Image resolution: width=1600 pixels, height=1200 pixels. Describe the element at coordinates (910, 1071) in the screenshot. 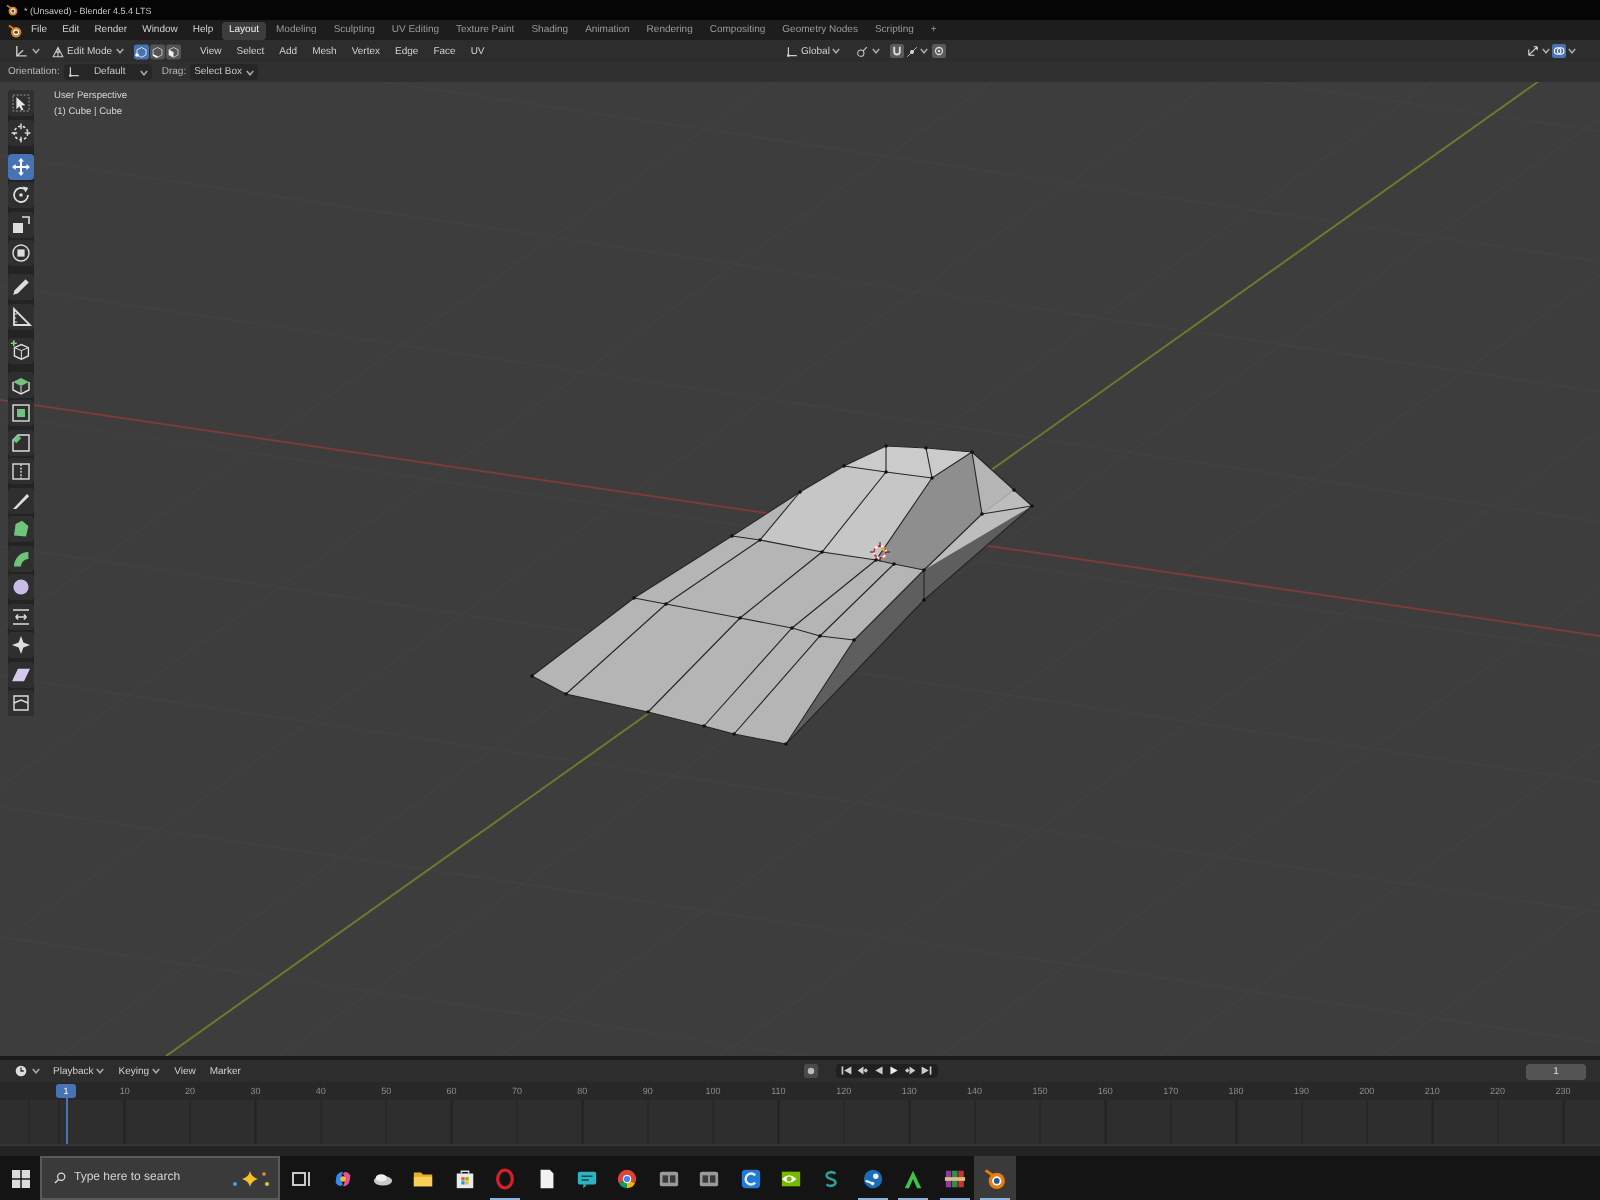

I see `step-forward-icon` at that location.